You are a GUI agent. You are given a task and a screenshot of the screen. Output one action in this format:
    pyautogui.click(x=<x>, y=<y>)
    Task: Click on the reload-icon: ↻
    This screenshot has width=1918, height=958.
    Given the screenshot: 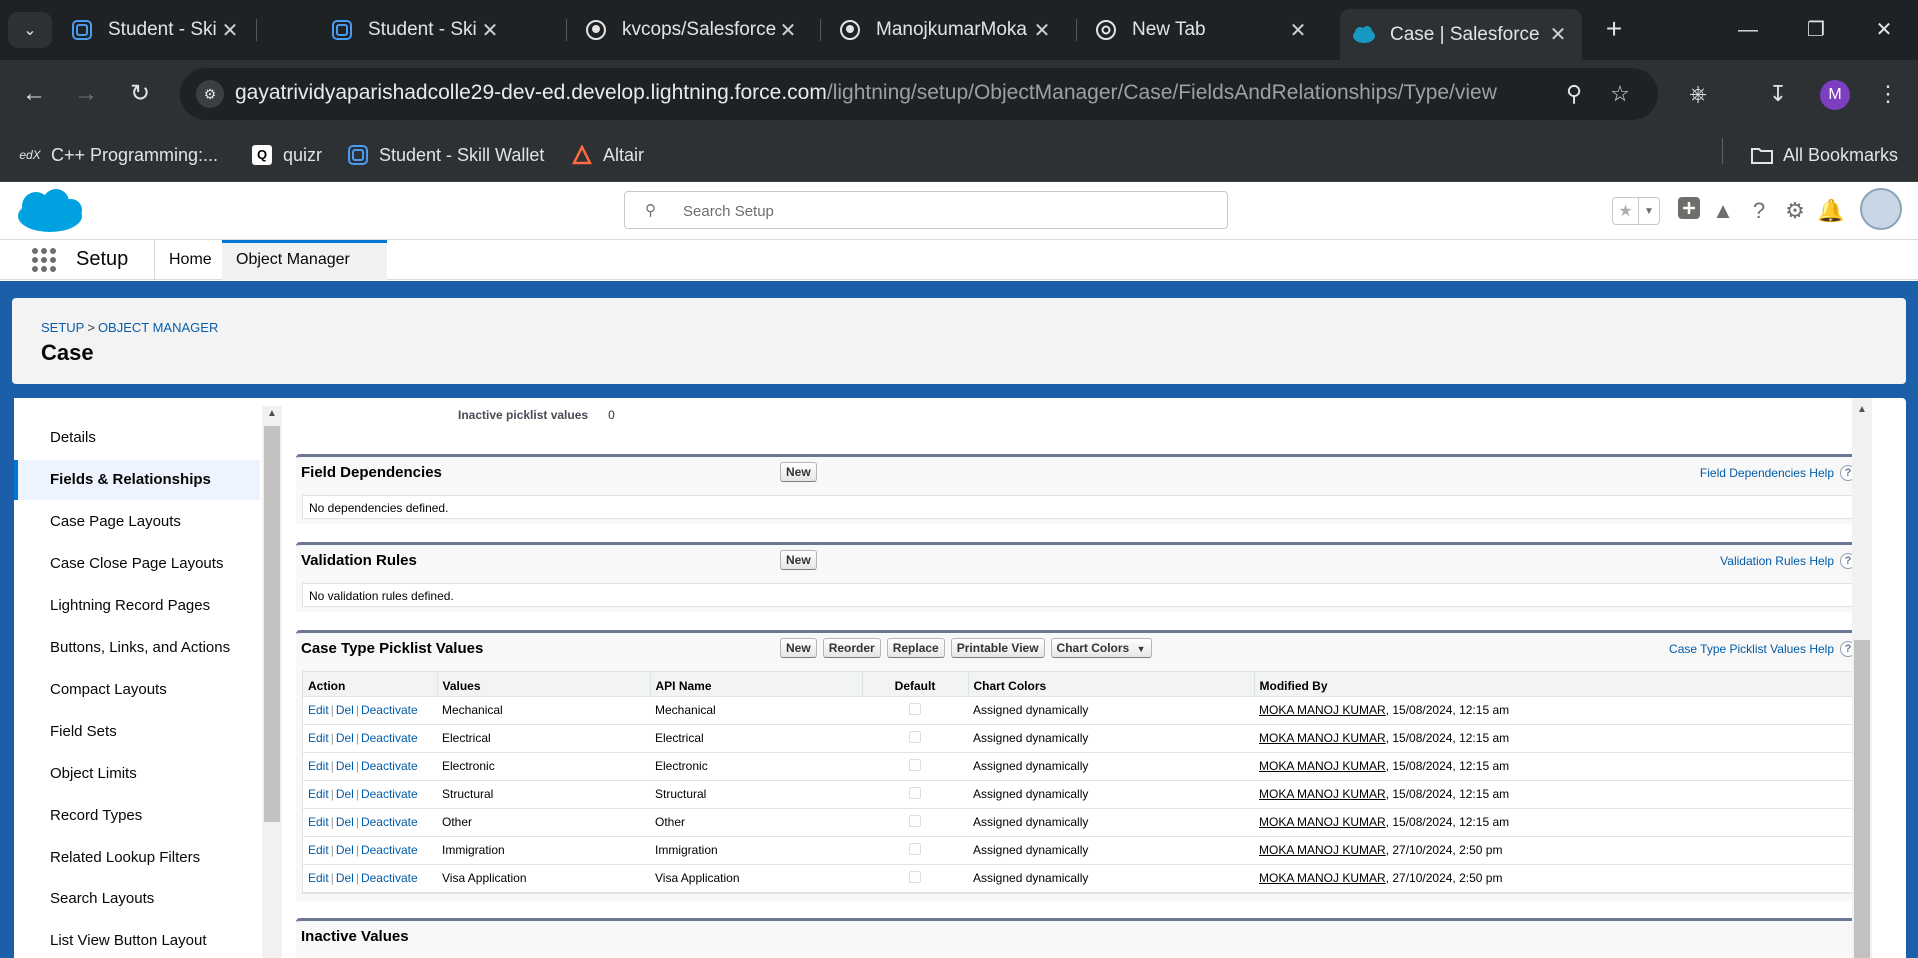 What is the action you would take?
    pyautogui.click(x=140, y=94)
    